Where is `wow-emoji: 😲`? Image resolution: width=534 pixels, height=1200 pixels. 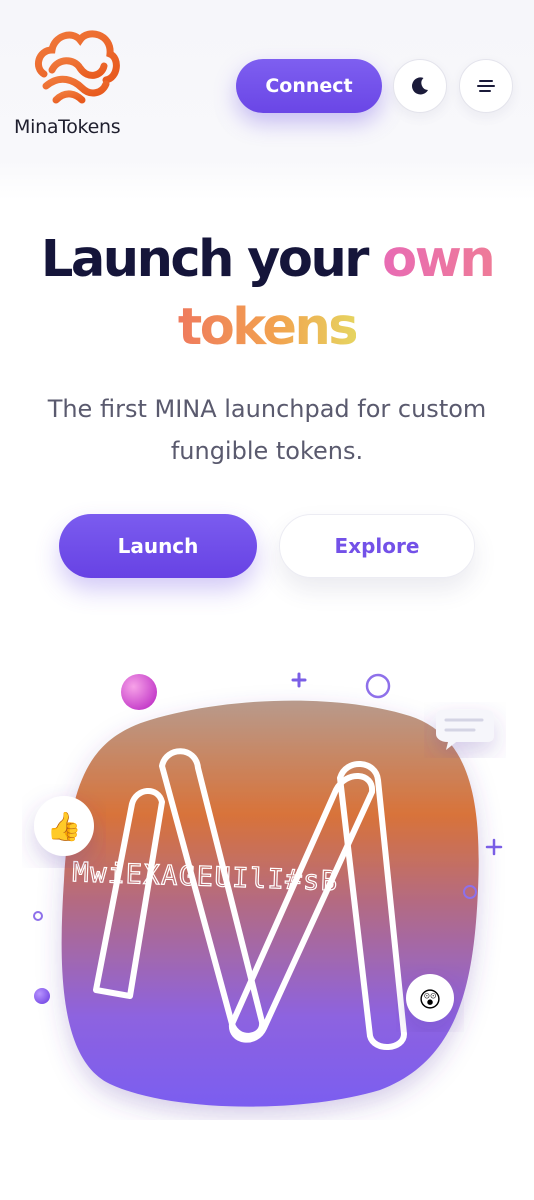 wow-emoji: 😲 is located at coordinates (430, 1000).